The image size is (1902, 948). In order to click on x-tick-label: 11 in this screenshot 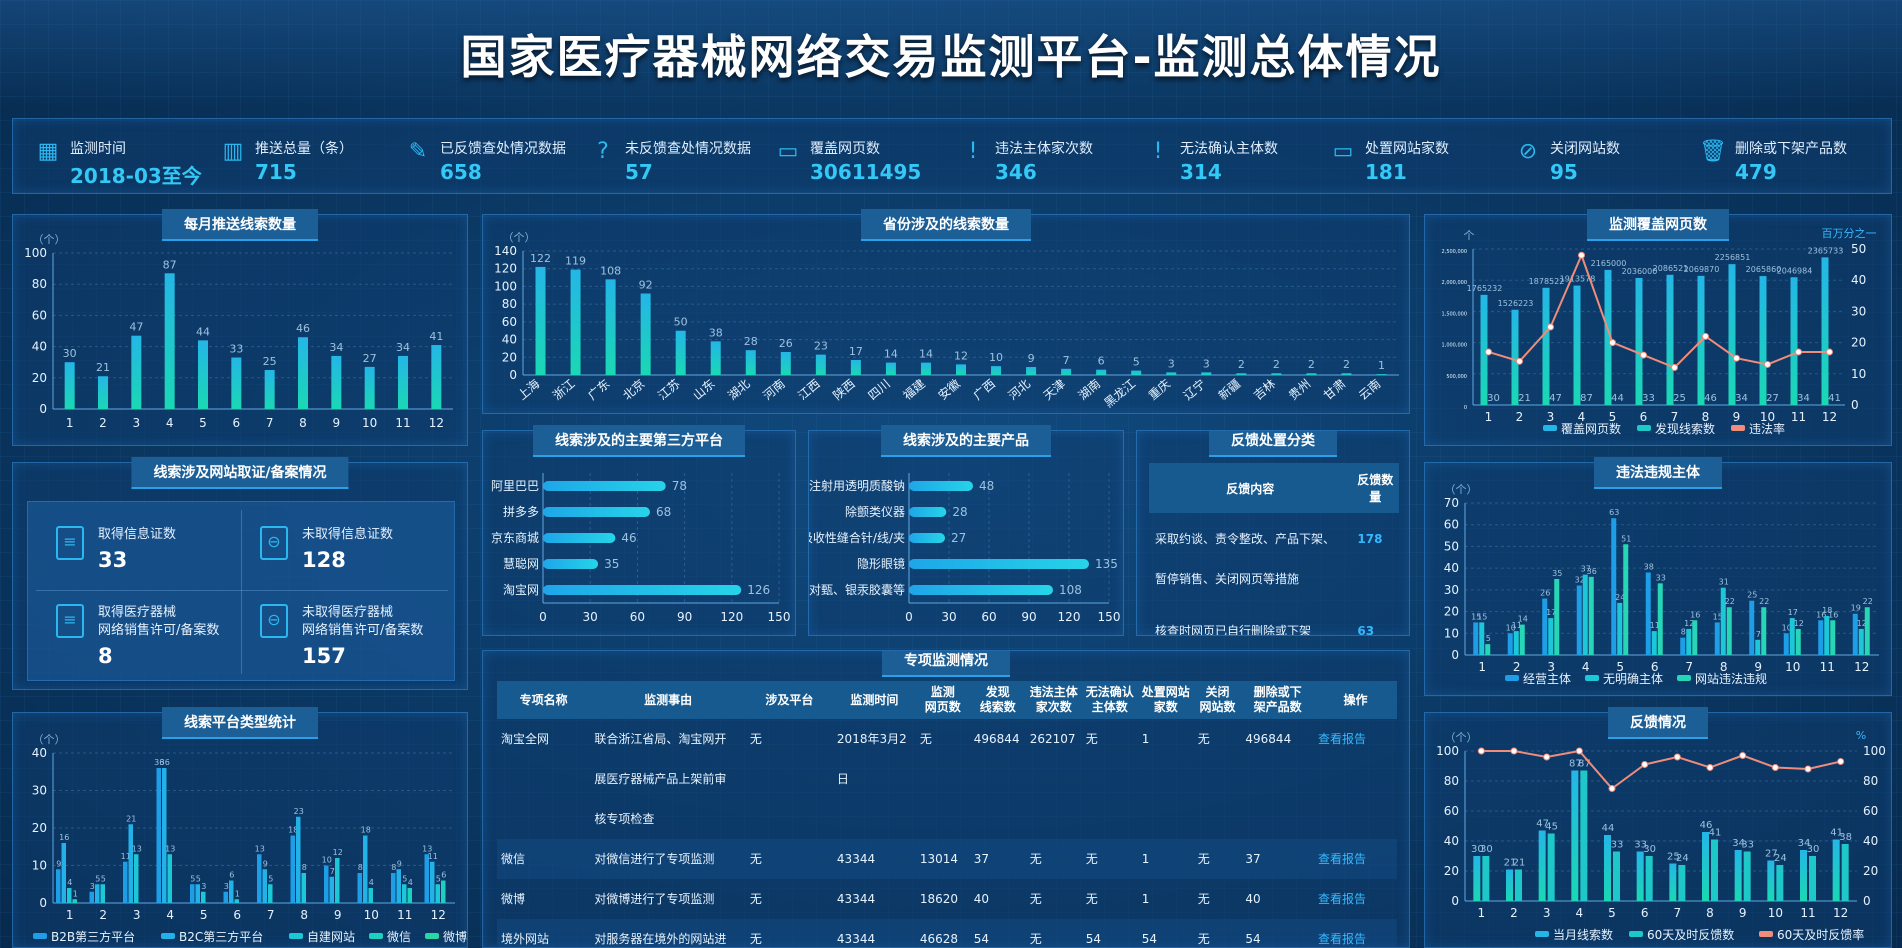, I will do `click(1798, 417)`.